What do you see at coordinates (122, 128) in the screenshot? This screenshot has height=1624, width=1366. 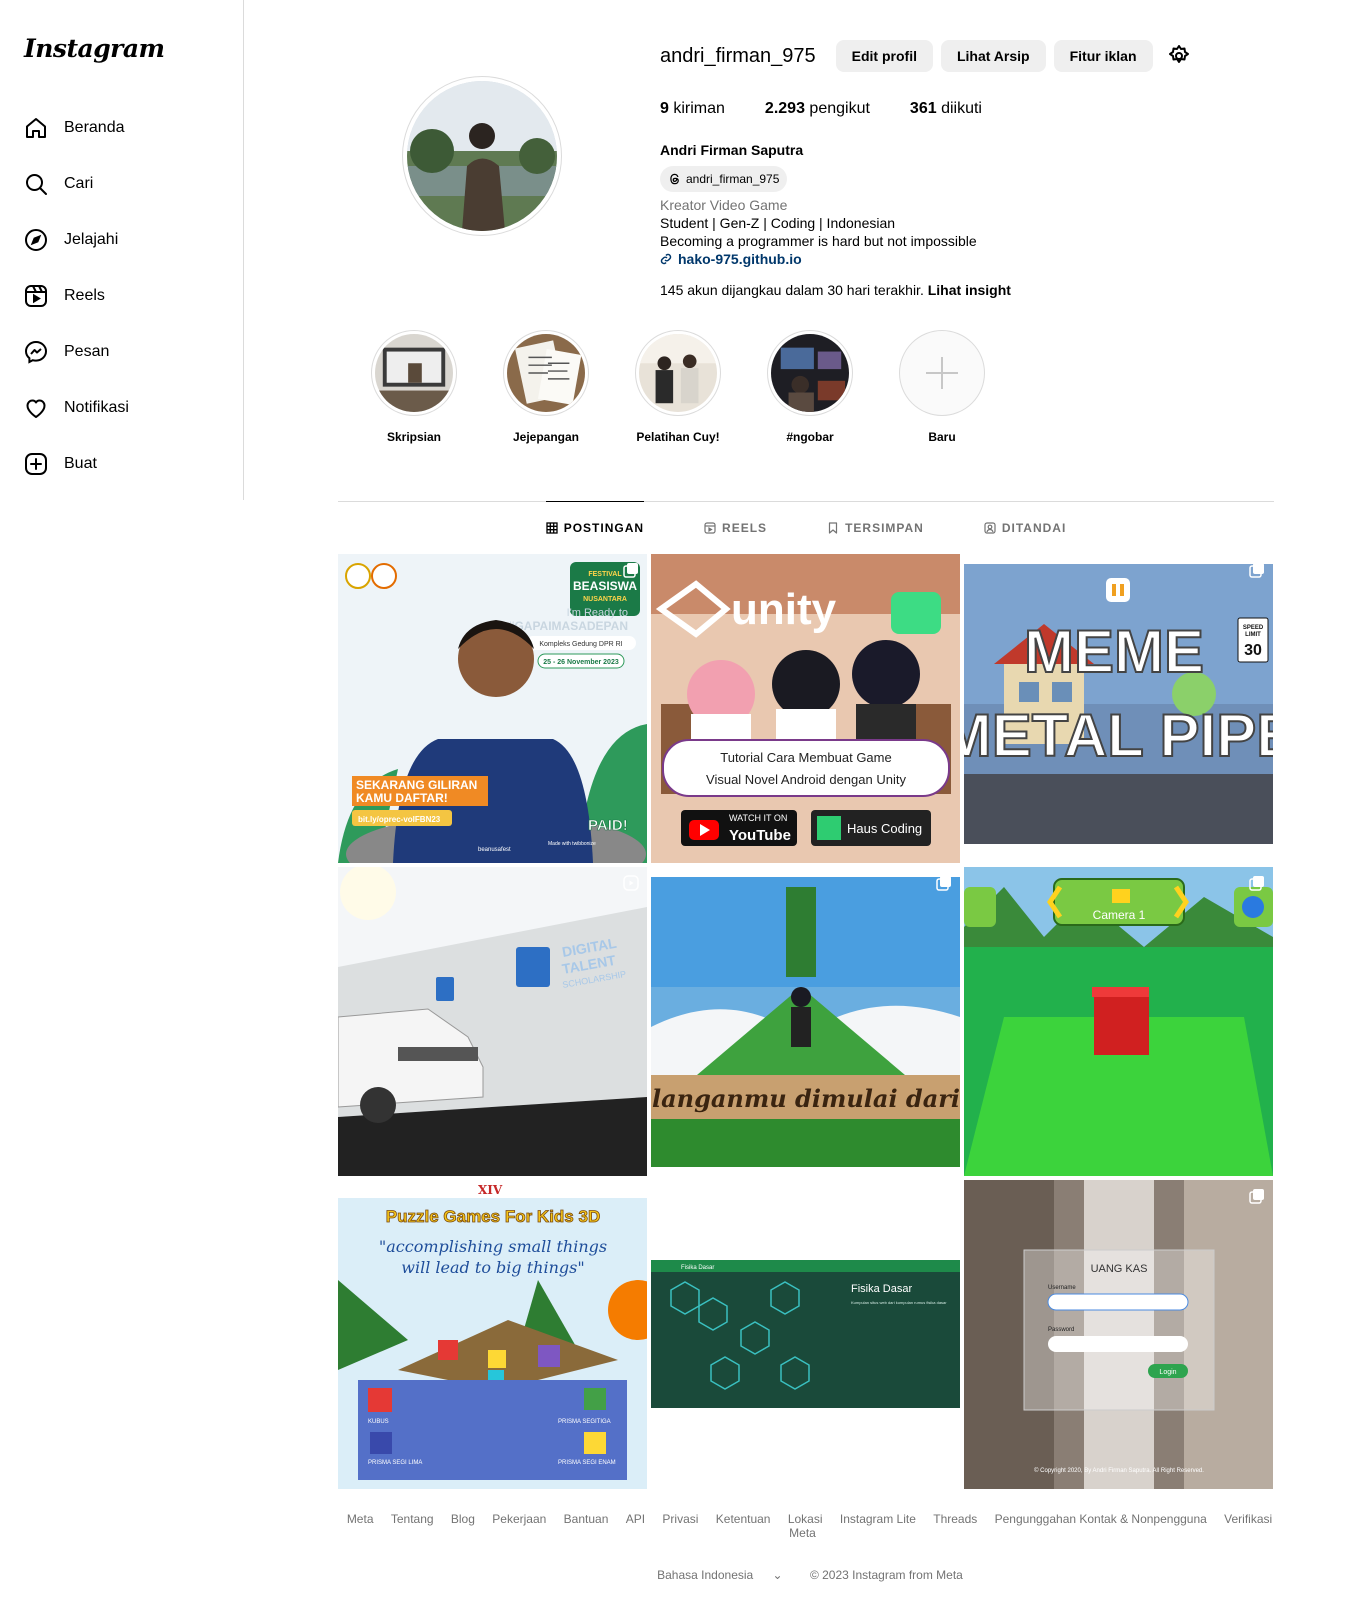 I see `sidebar-item-beranda: Beranda` at bounding box center [122, 128].